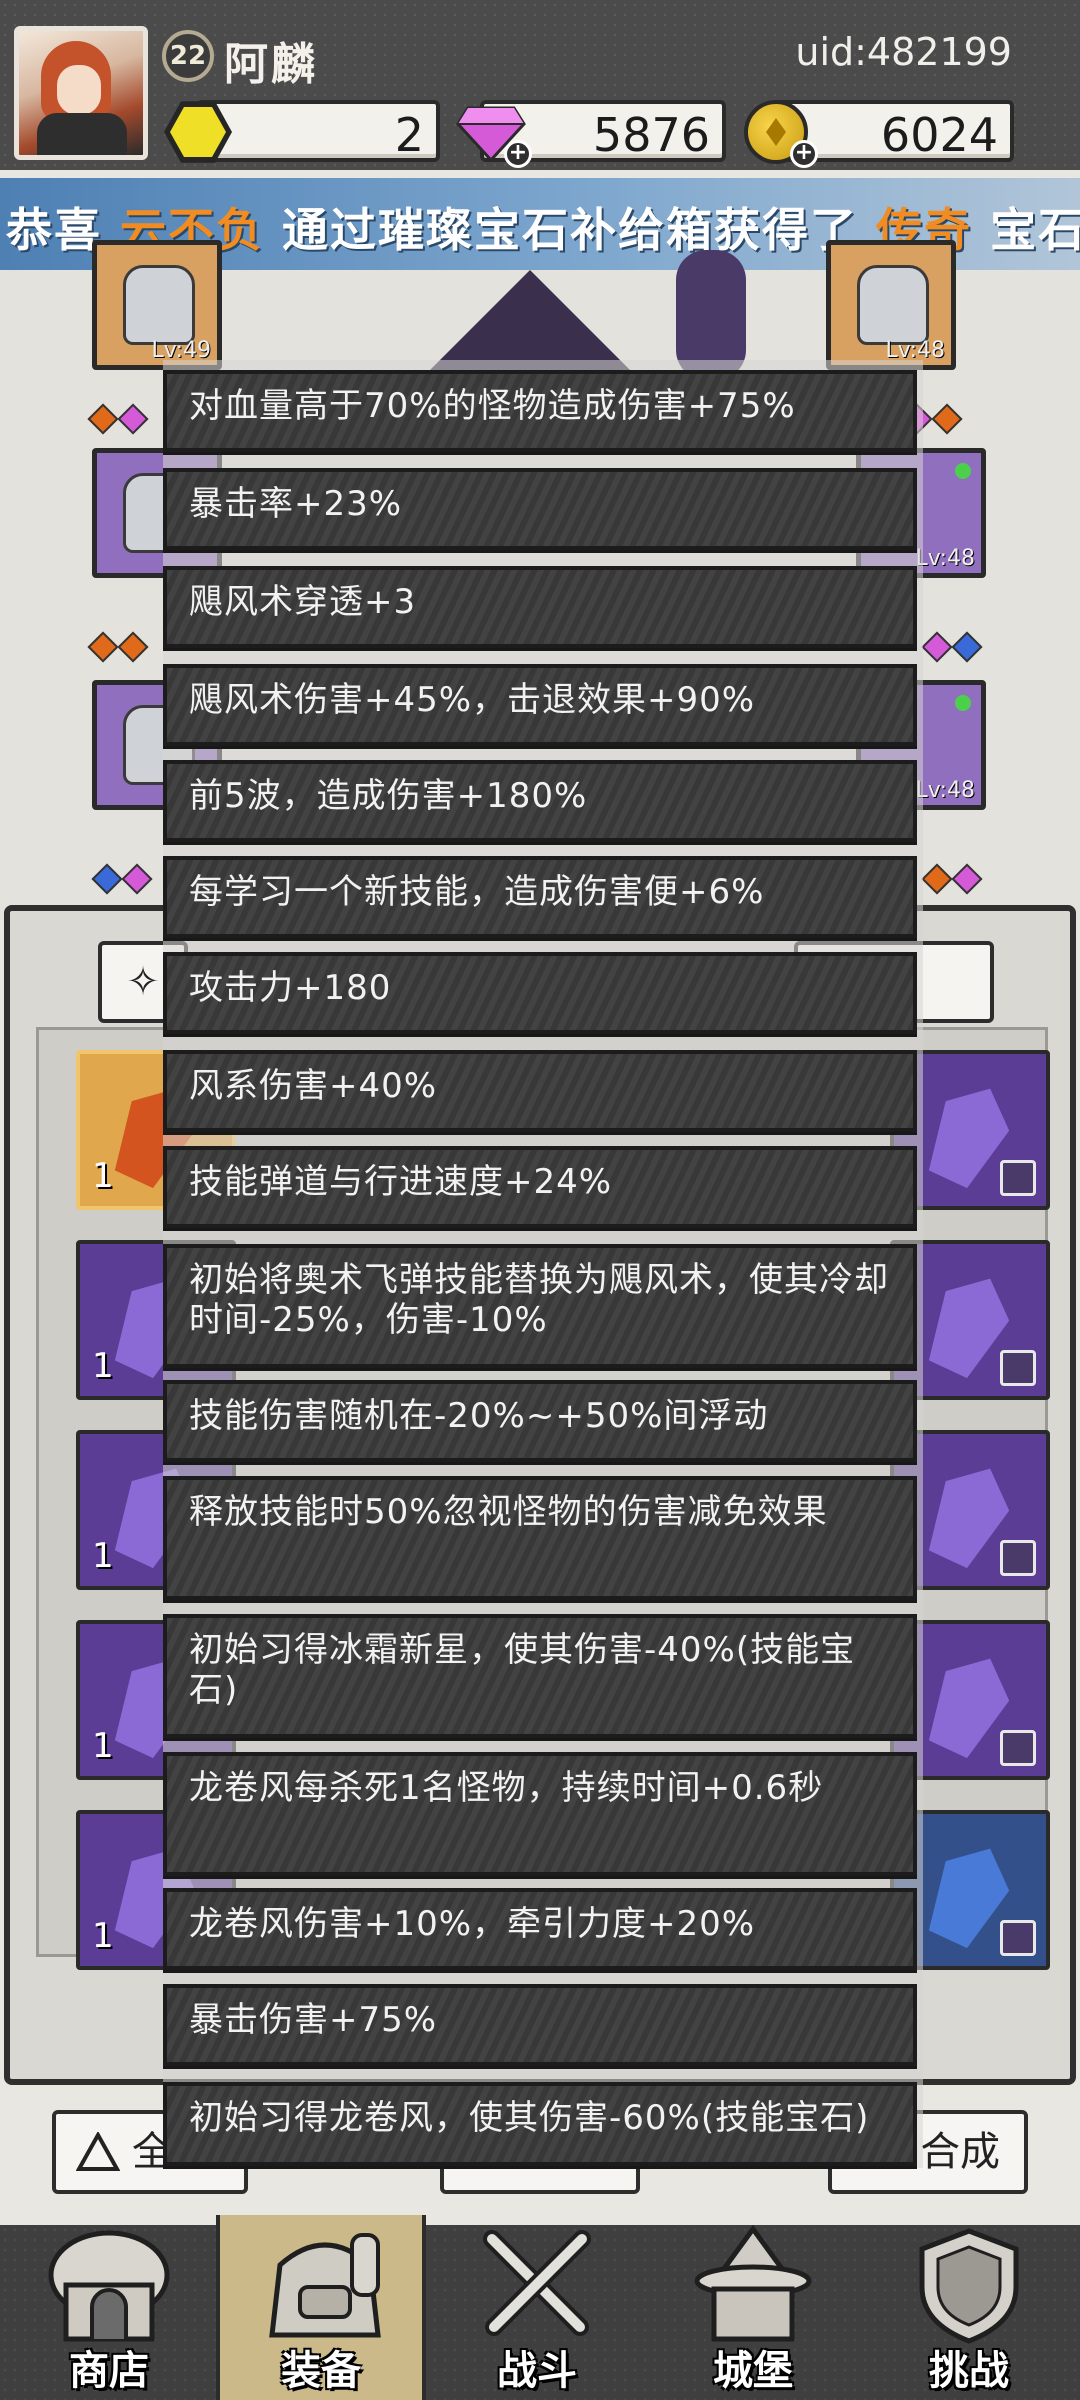 This screenshot has width=1080, height=2400. What do you see at coordinates (540, 2124) in the screenshot?
I see `attribute-tooltip: 初始习得龙卷风，使其伤害-60%(技能宝石)` at bounding box center [540, 2124].